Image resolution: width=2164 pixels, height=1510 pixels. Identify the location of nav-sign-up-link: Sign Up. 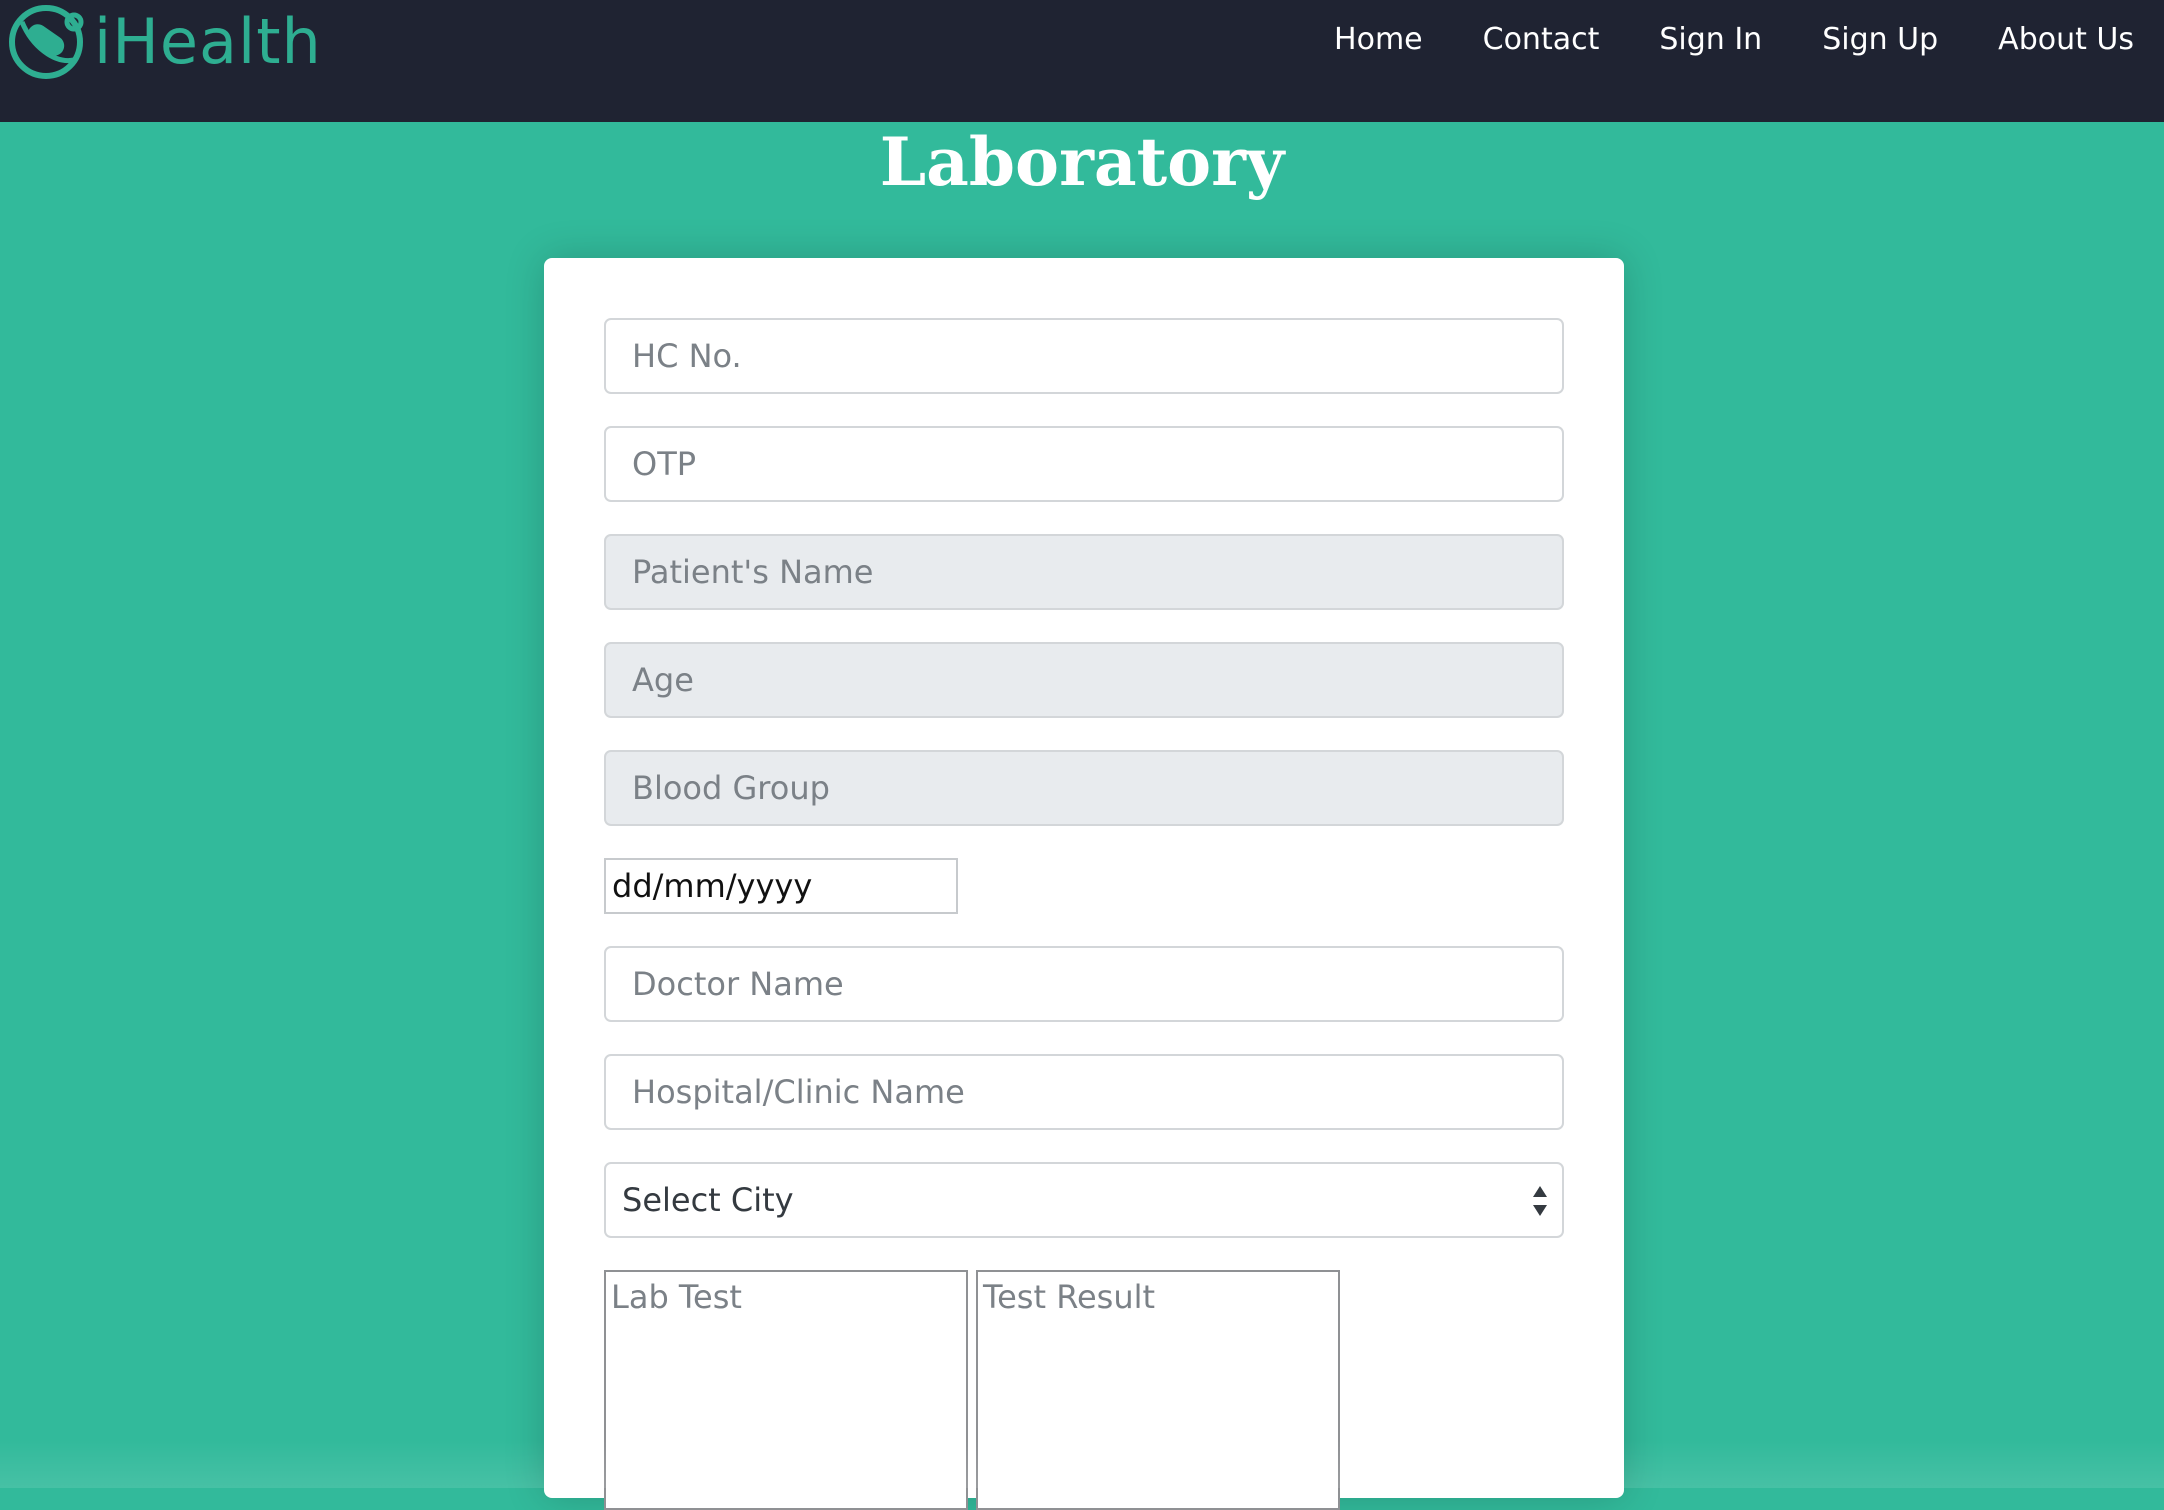
(1850, 40).